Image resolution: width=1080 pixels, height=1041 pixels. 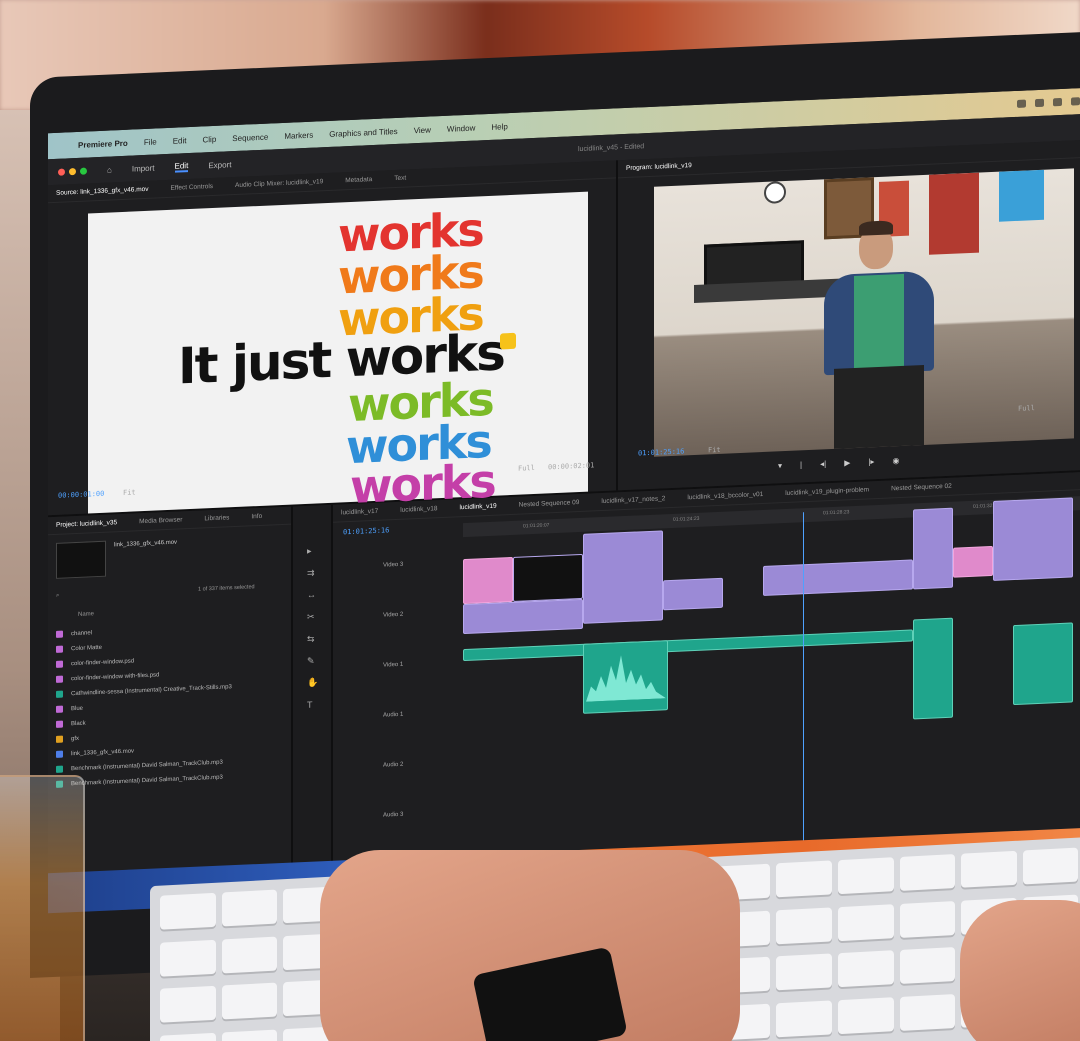 What do you see at coordinates (526, 468) in the screenshot?
I see `source-full-select: Full` at bounding box center [526, 468].